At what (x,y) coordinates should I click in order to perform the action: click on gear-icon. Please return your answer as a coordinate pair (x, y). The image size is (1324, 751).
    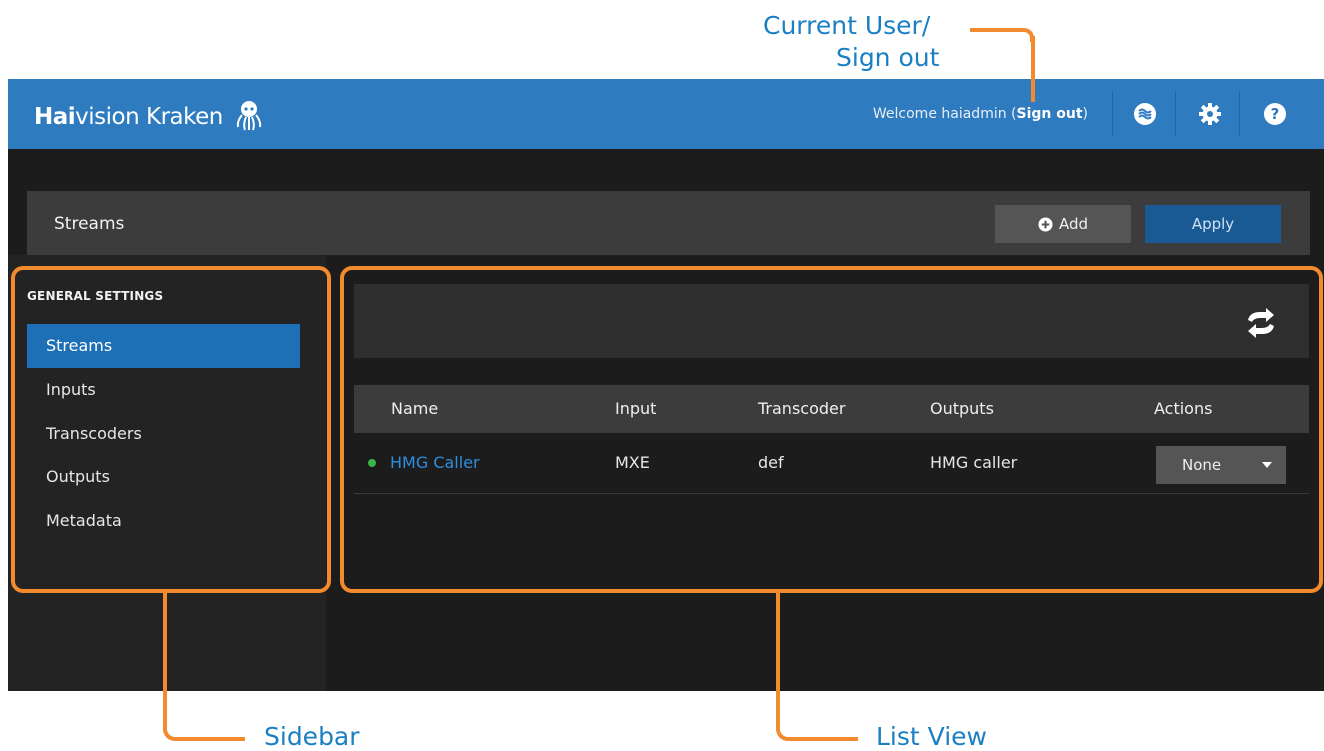
    Looking at the image, I should click on (1210, 114).